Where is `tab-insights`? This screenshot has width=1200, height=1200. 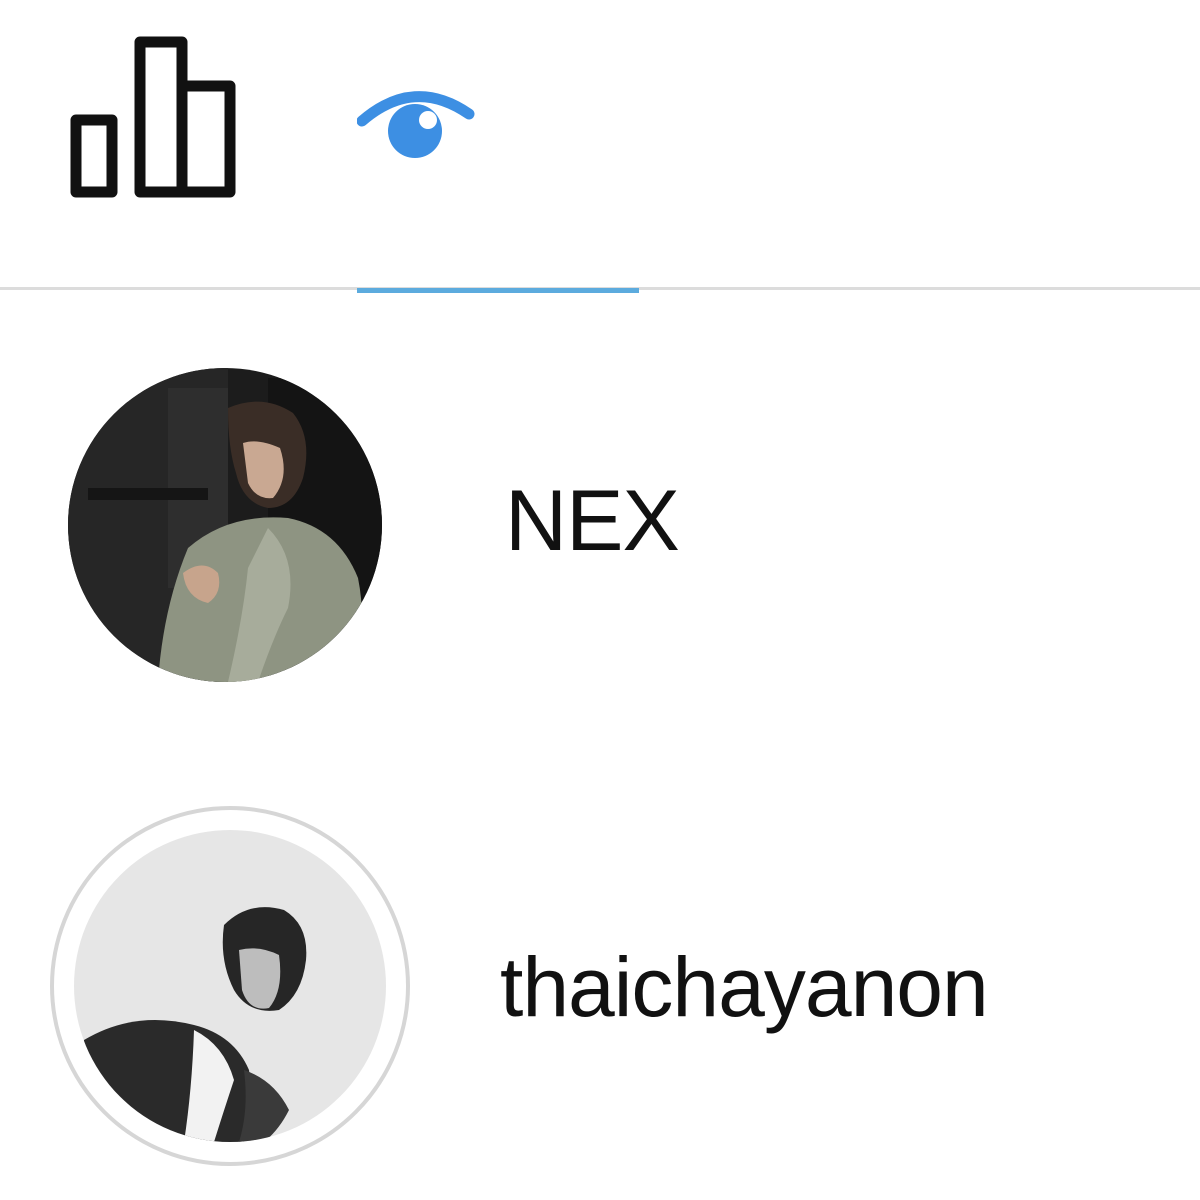 tab-insights is located at coordinates (160, 145).